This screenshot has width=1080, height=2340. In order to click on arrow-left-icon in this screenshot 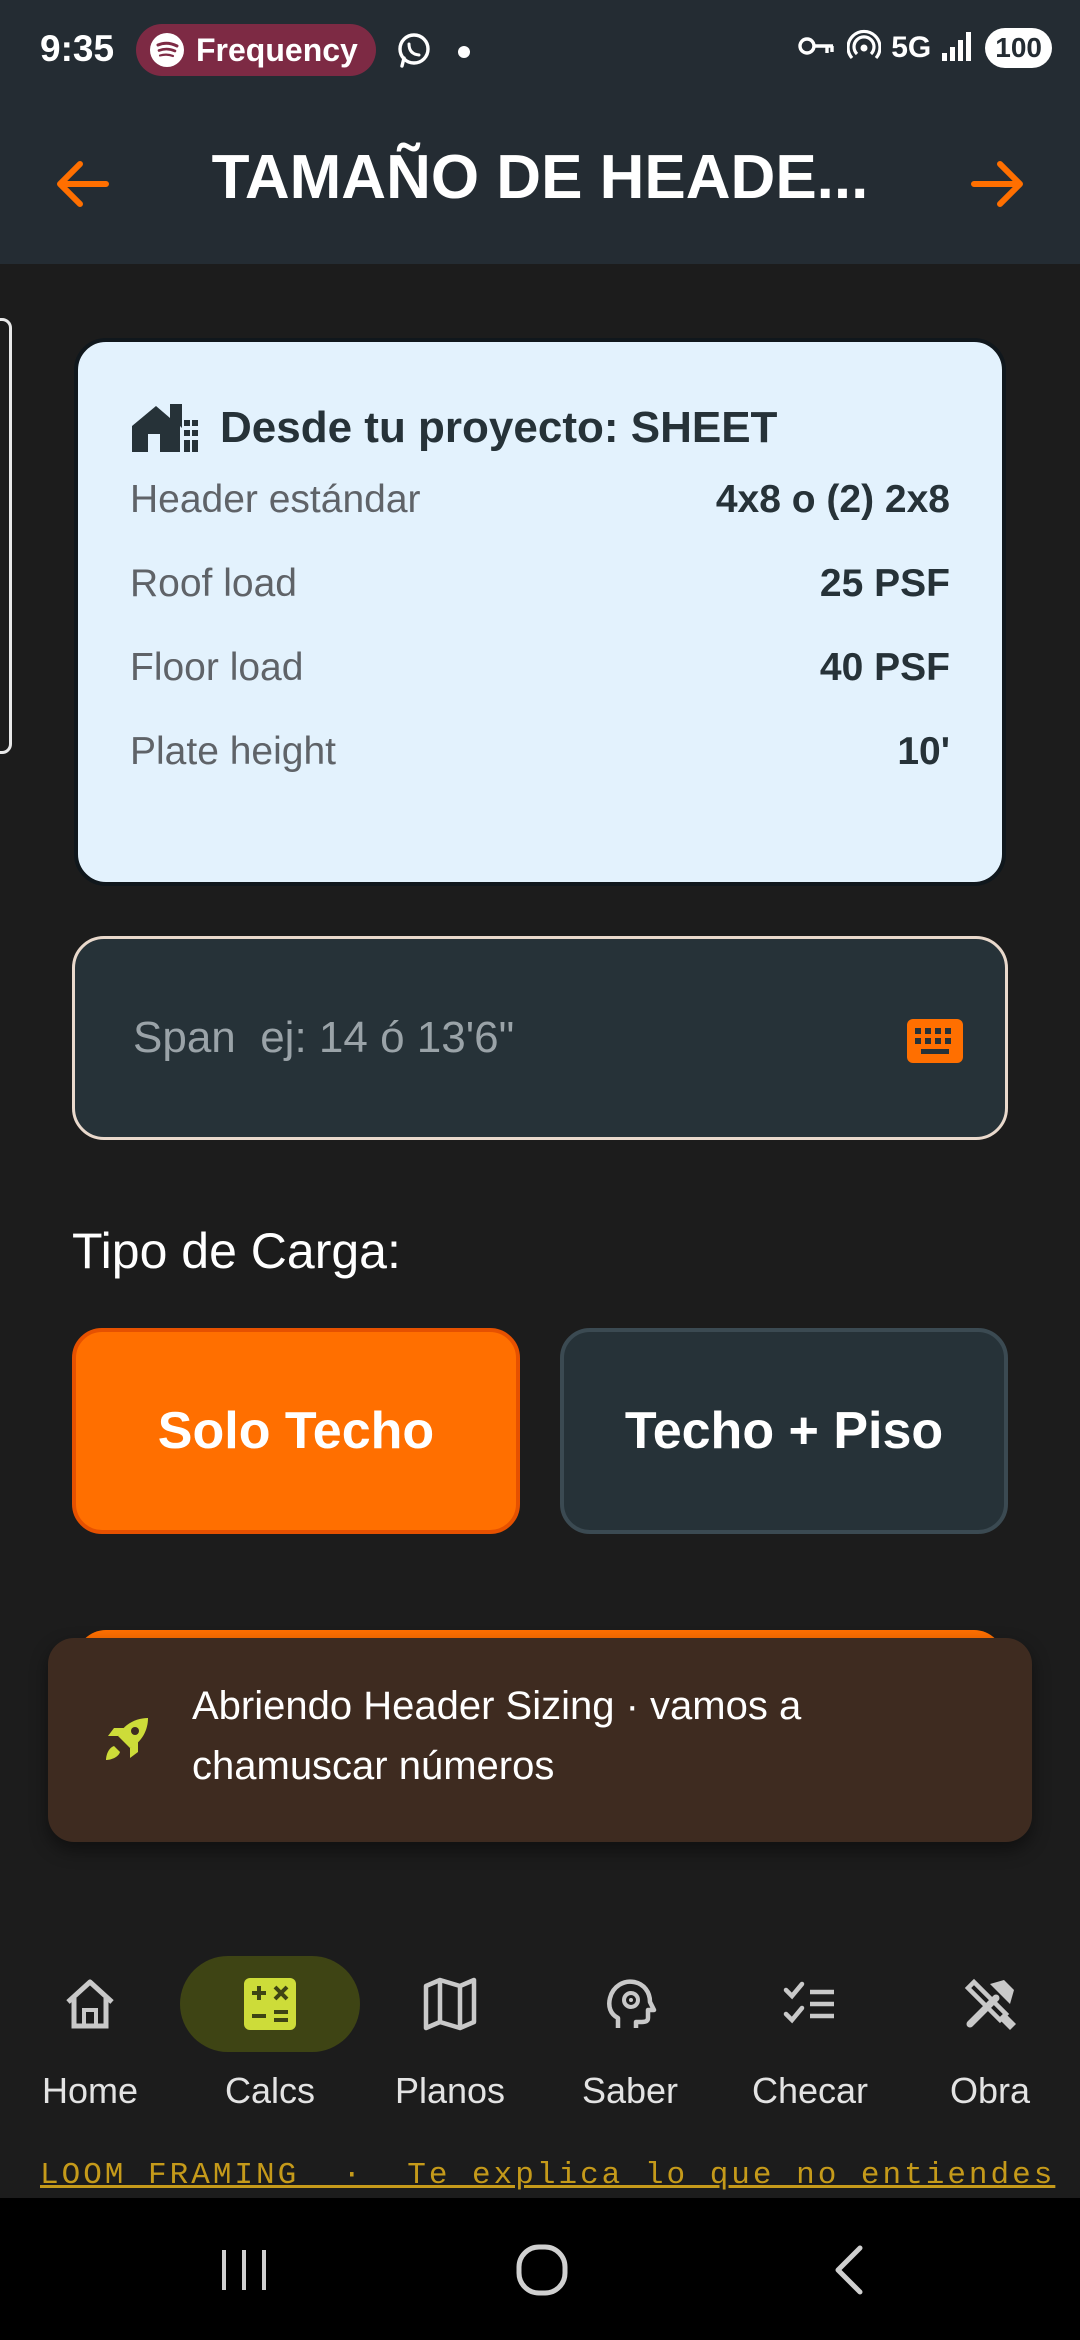, I will do `click(82, 186)`.